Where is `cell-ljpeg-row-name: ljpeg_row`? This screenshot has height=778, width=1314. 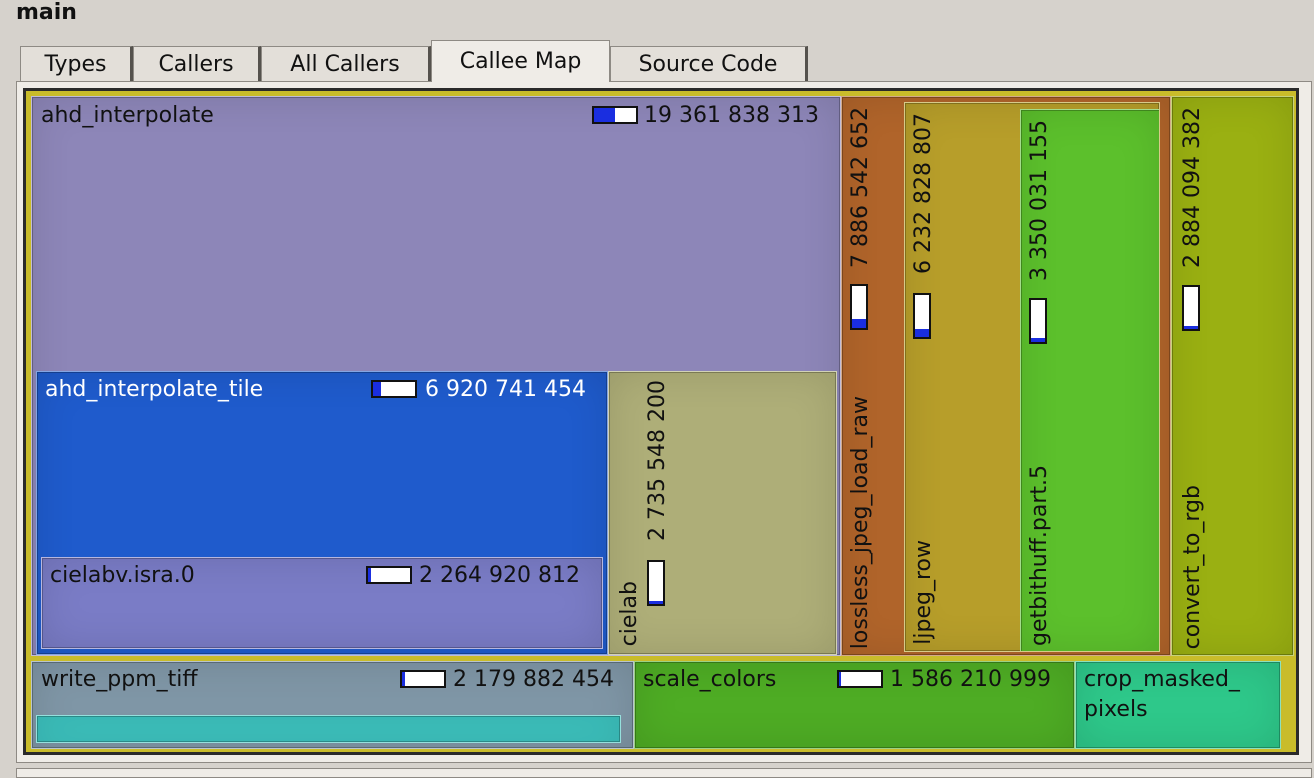 cell-ljpeg-row-name: ljpeg_row is located at coordinates (923, 592).